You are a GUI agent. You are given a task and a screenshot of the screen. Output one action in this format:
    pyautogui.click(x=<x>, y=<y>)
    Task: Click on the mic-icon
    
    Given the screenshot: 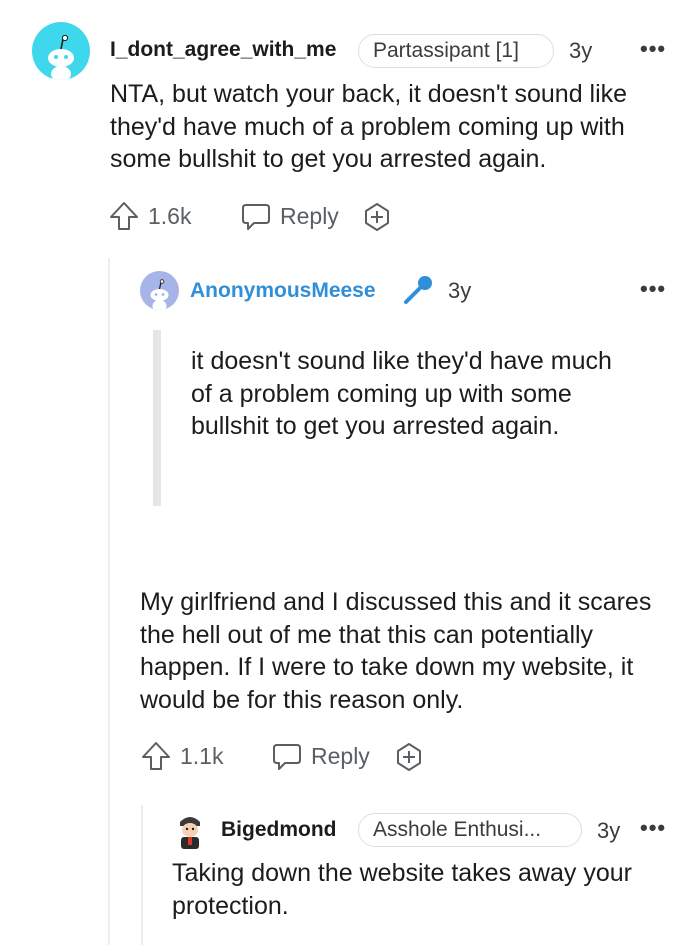 What is the action you would take?
    pyautogui.click(x=418, y=292)
    